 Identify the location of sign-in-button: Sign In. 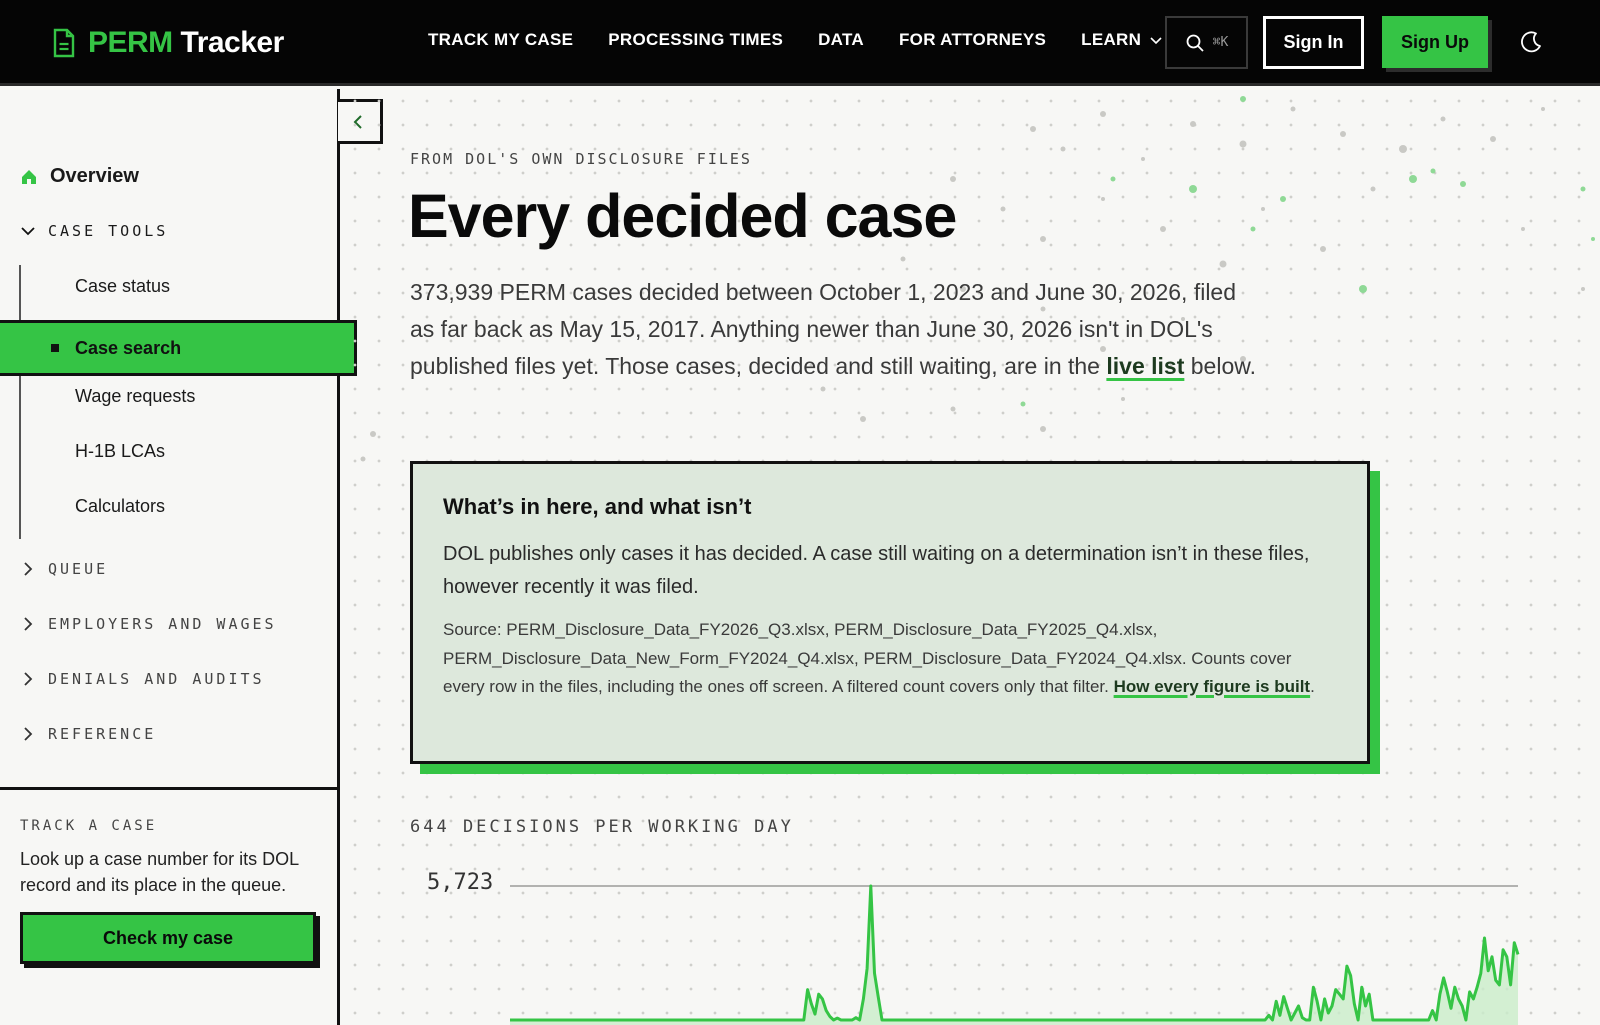
(1313, 42).